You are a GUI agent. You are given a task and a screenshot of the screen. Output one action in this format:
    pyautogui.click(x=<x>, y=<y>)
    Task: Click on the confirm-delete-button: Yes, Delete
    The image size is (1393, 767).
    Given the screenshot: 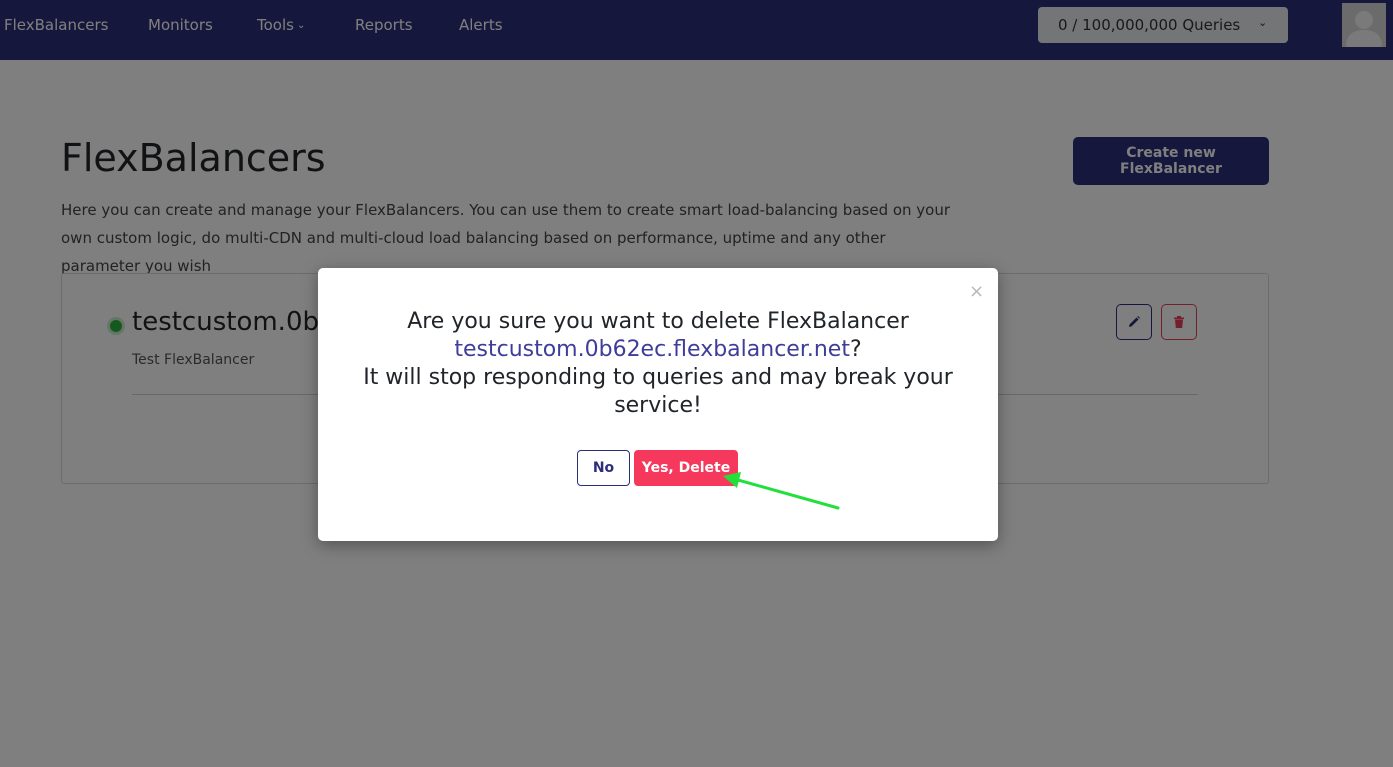 What is the action you would take?
    pyautogui.click(x=686, y=468)
    